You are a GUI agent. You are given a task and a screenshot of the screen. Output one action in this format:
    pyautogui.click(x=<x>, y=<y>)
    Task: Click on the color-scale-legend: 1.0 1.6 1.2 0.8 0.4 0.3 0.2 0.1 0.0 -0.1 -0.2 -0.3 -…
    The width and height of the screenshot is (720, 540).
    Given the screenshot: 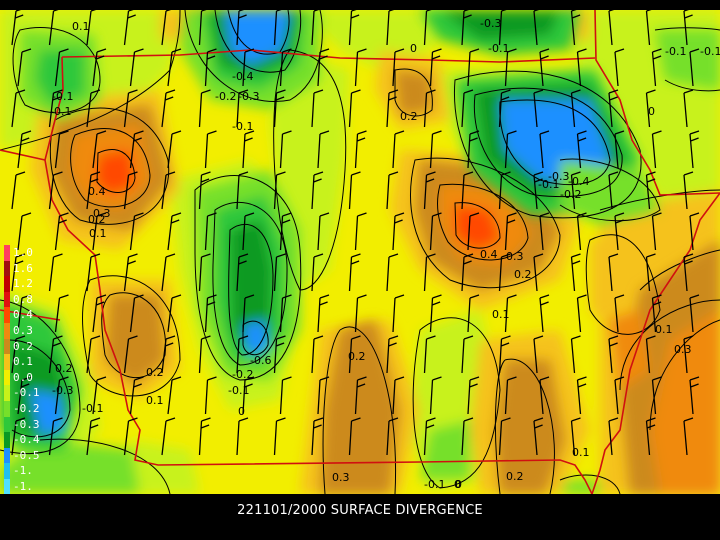 What is the action you would take?
    pyautogui.click(x=27, y=385)
    